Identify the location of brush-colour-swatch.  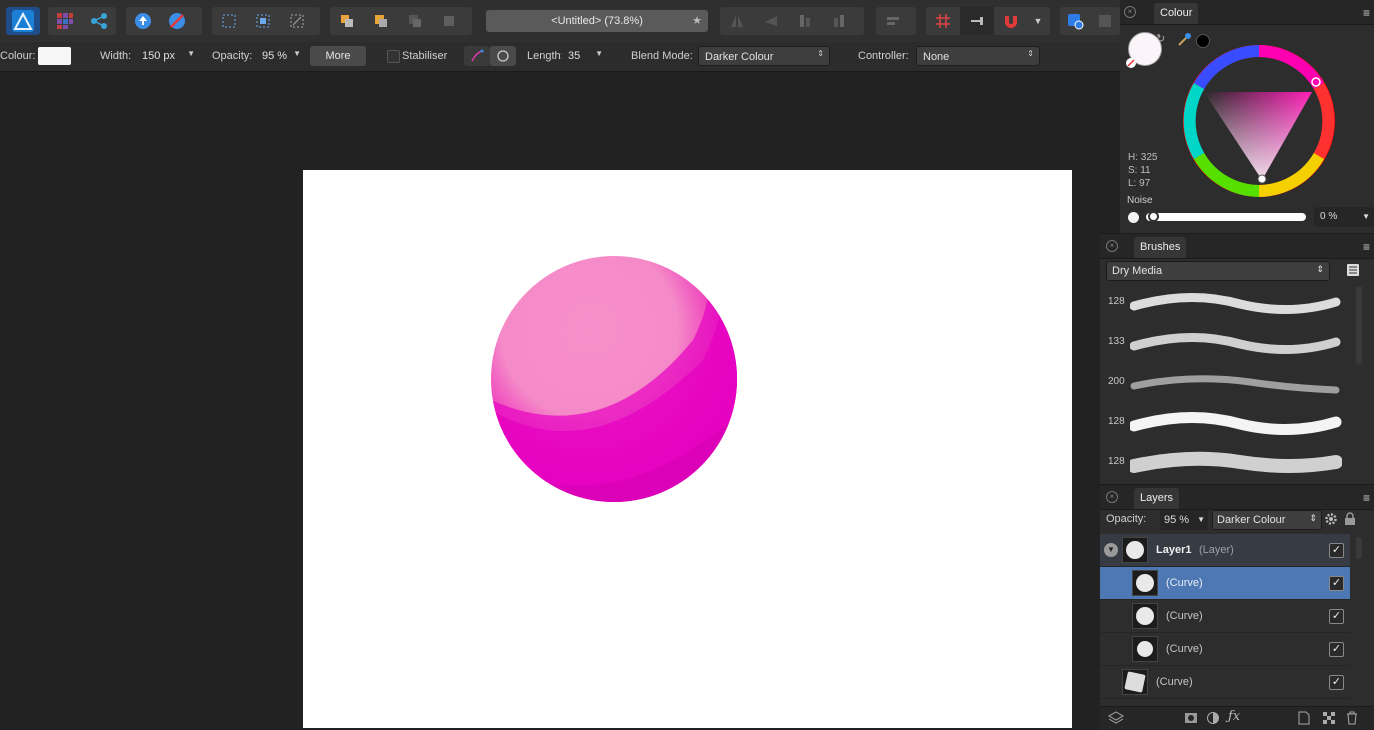
(54, 56).